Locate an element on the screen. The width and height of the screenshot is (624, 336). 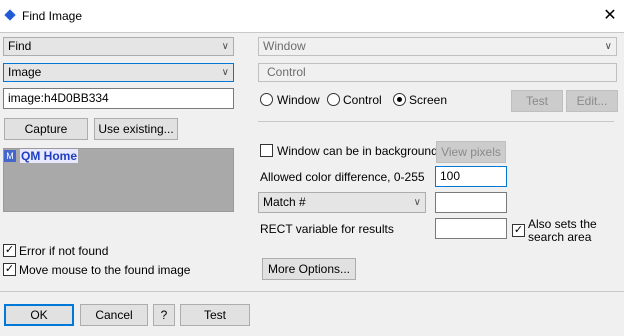
help-button: ? is located at coordinates (164, 315).